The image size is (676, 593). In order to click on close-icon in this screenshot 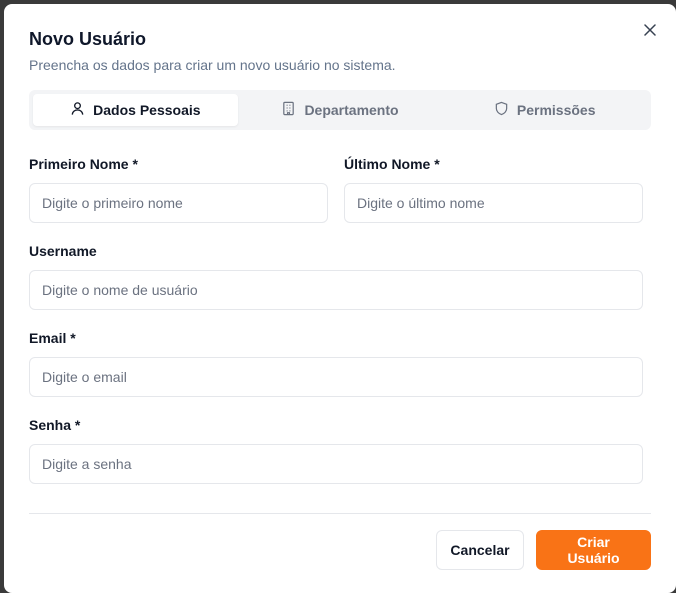, I will do `click(650, 30)`.